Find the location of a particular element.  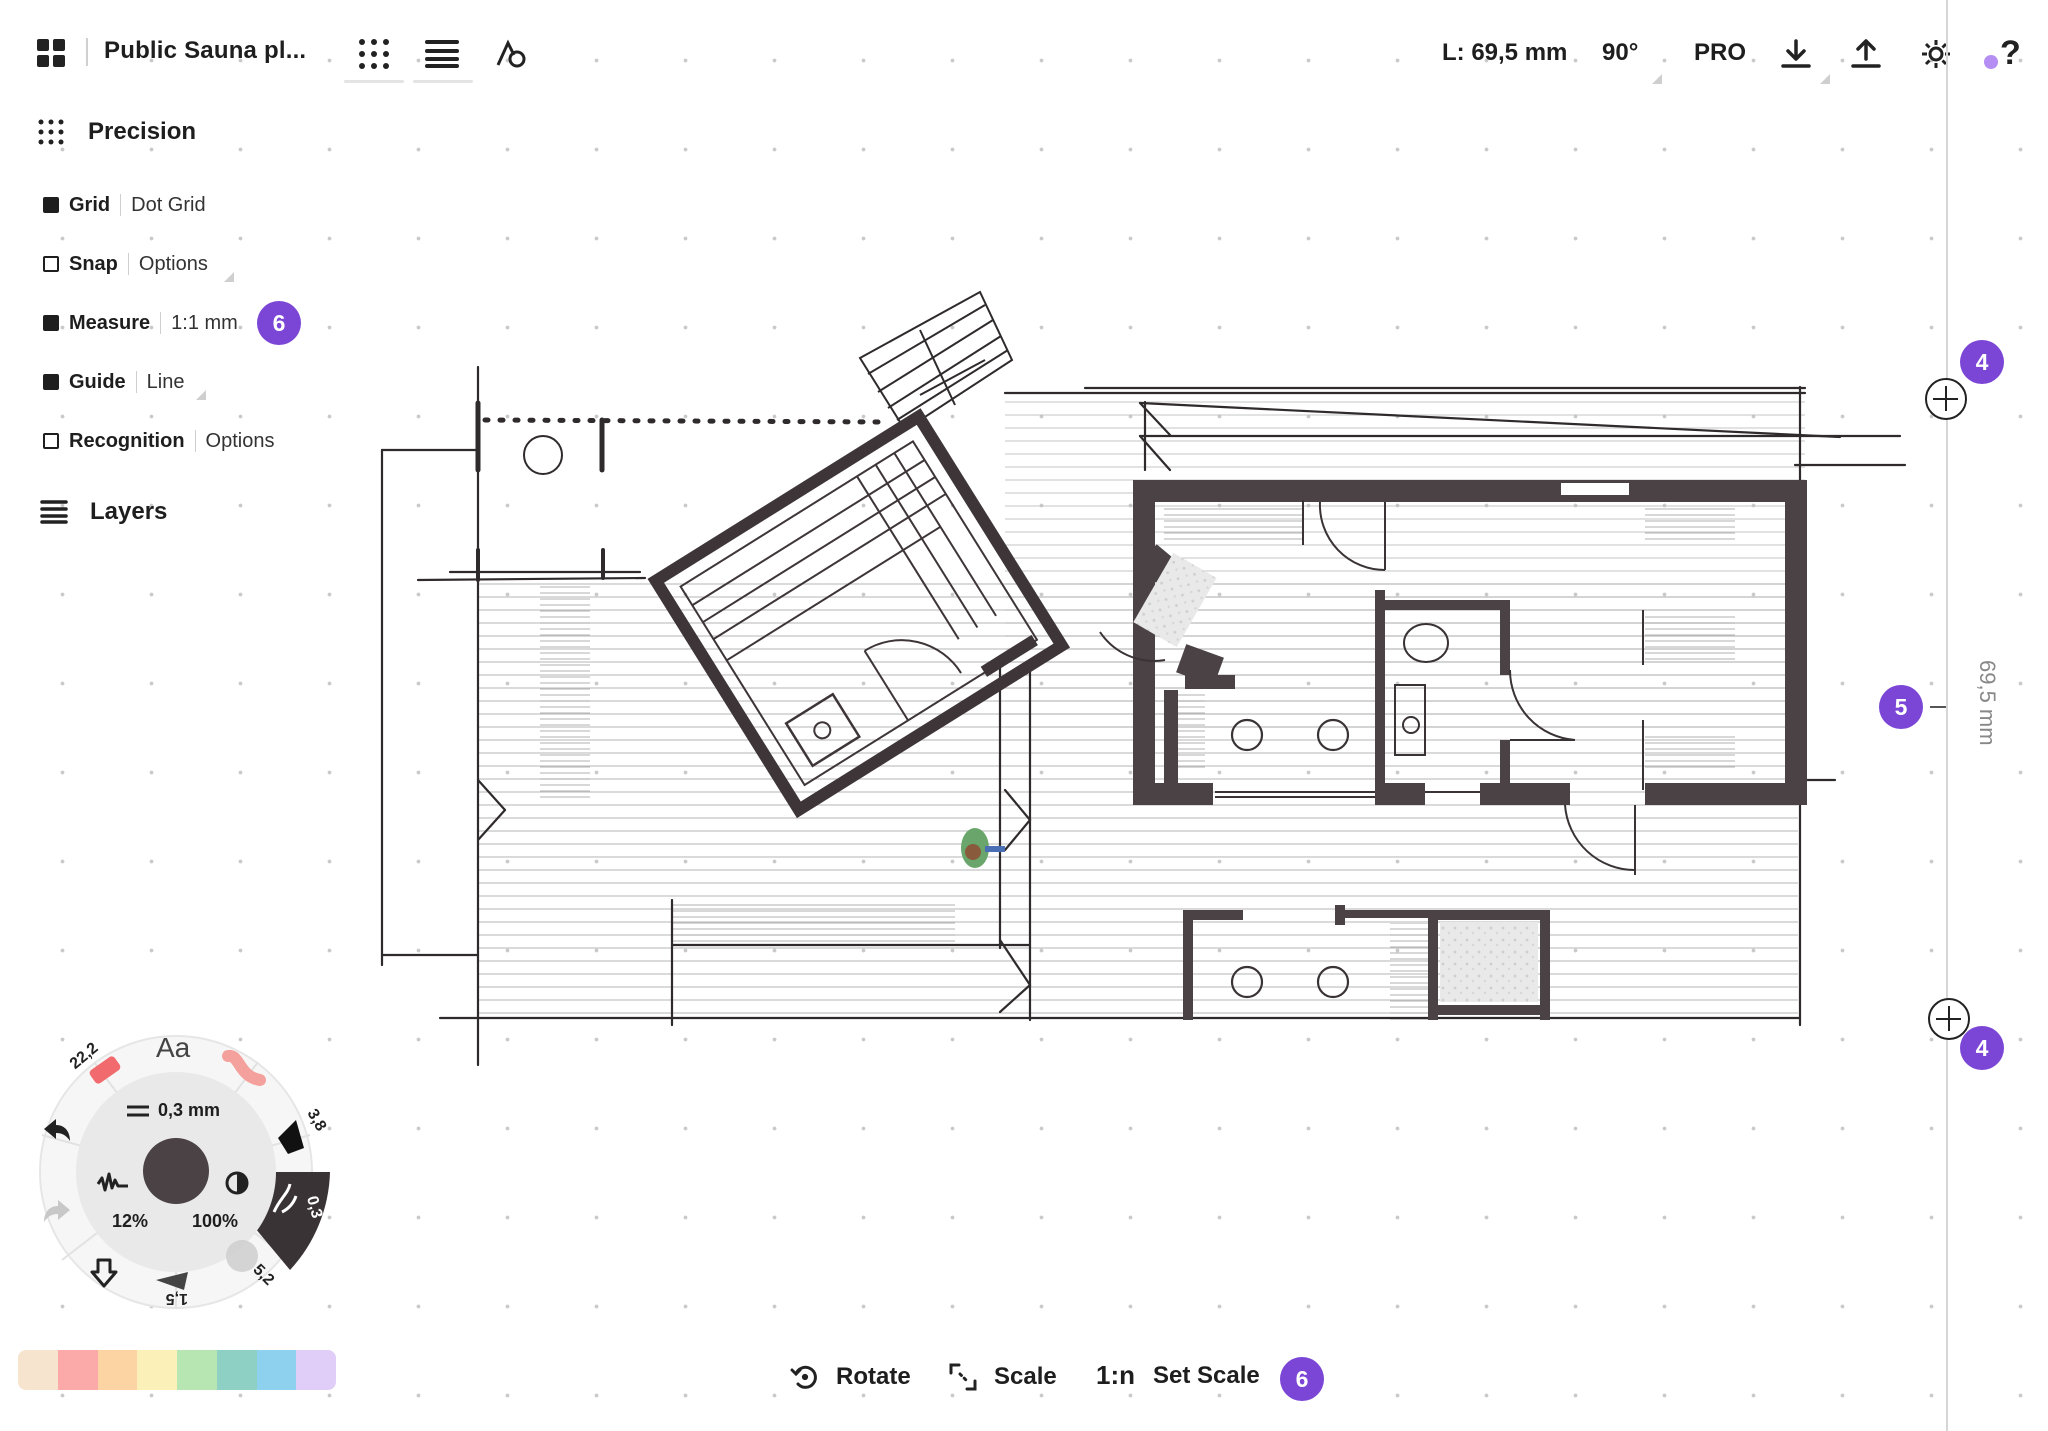

grid-value: Dot Grid is located at coordinates (168, 205).